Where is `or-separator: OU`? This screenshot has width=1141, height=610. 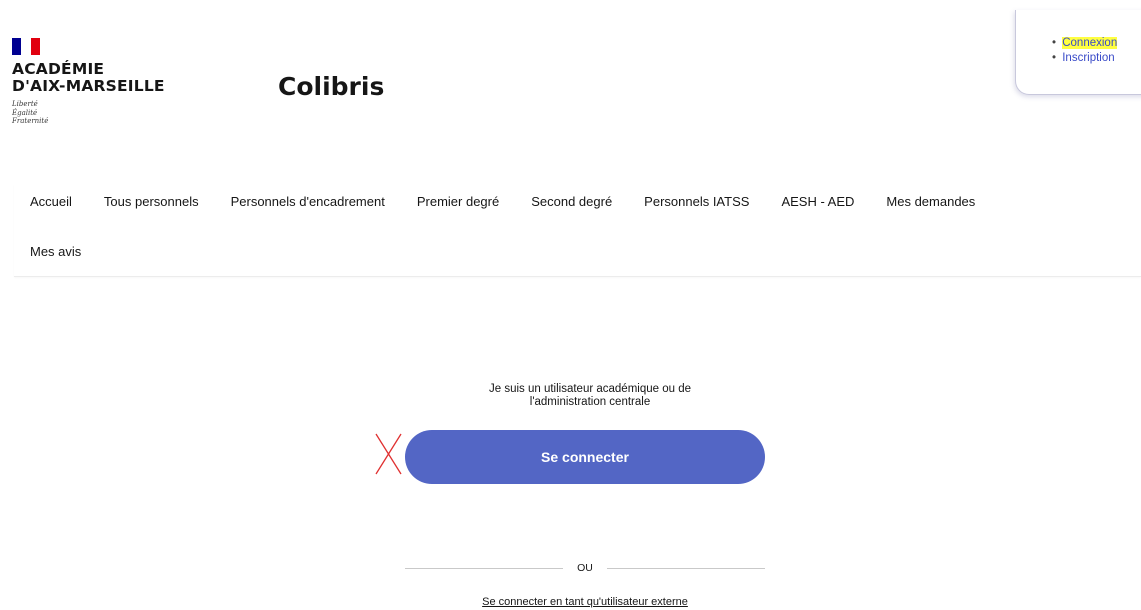 or-separator: OU is located at coordinates (585, 568).